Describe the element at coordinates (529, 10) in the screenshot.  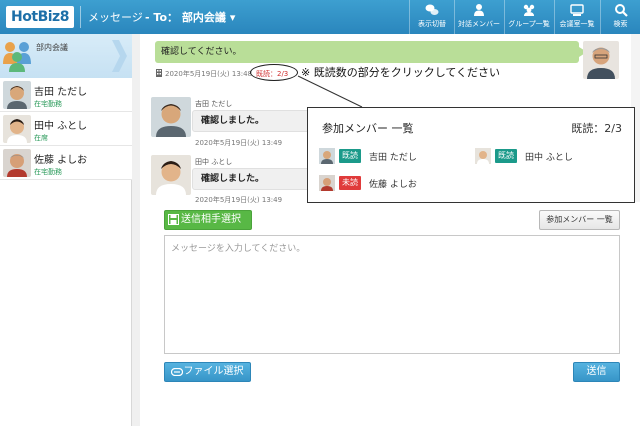
I see `group-icon` at that location.